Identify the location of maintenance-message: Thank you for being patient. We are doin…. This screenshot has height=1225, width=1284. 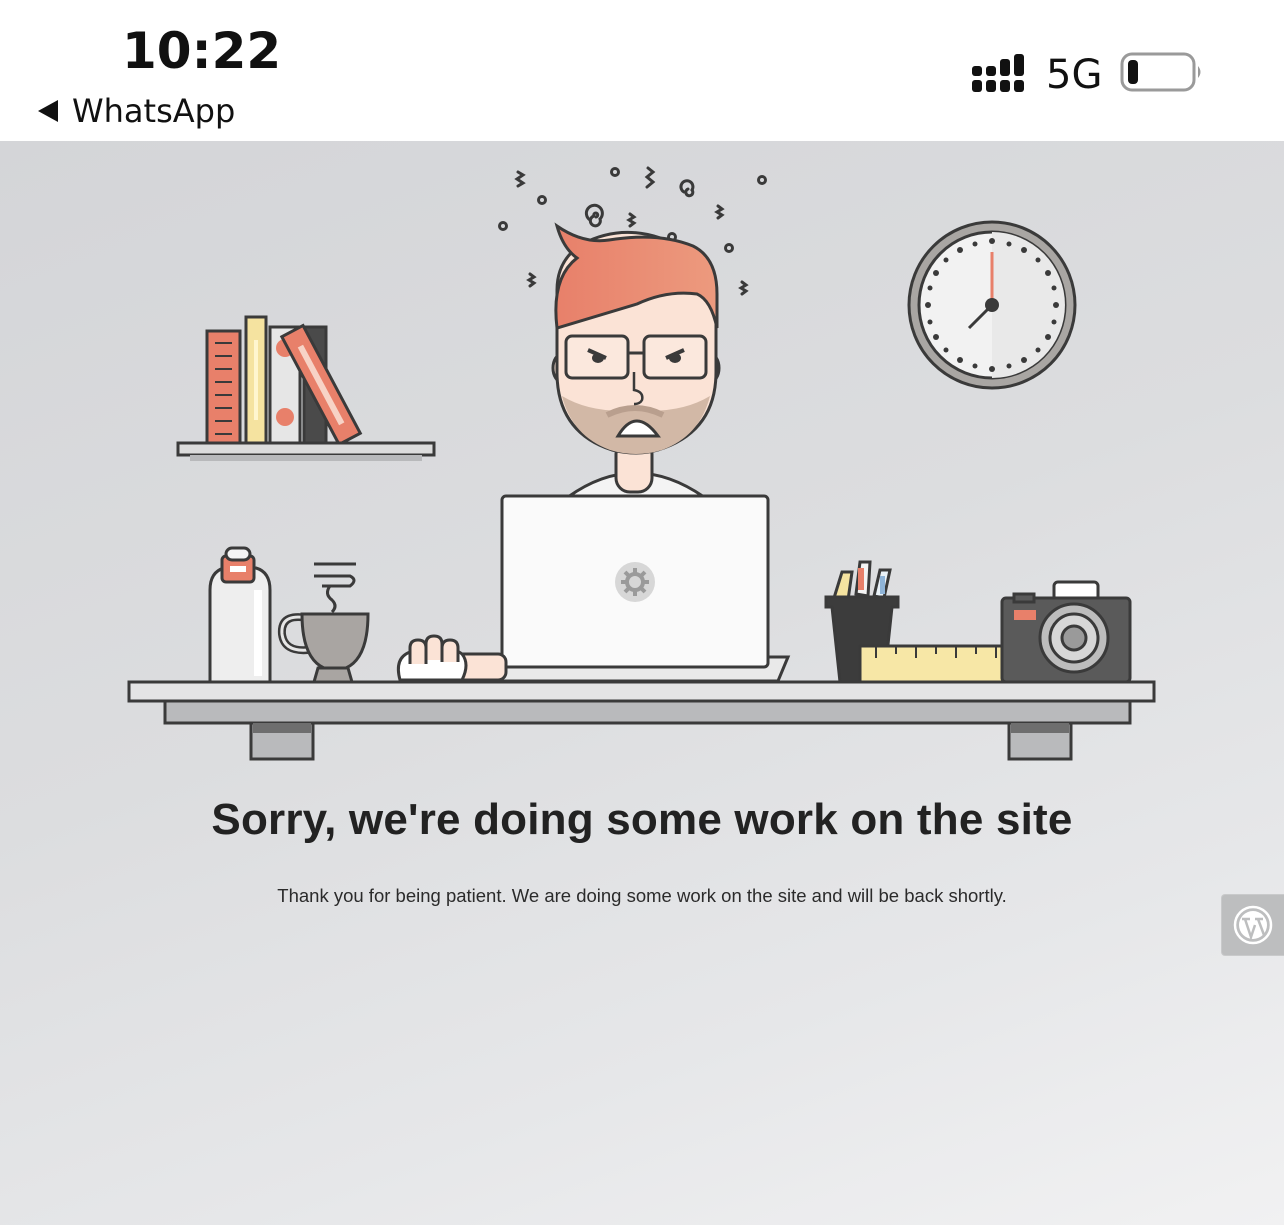
(642, 895).